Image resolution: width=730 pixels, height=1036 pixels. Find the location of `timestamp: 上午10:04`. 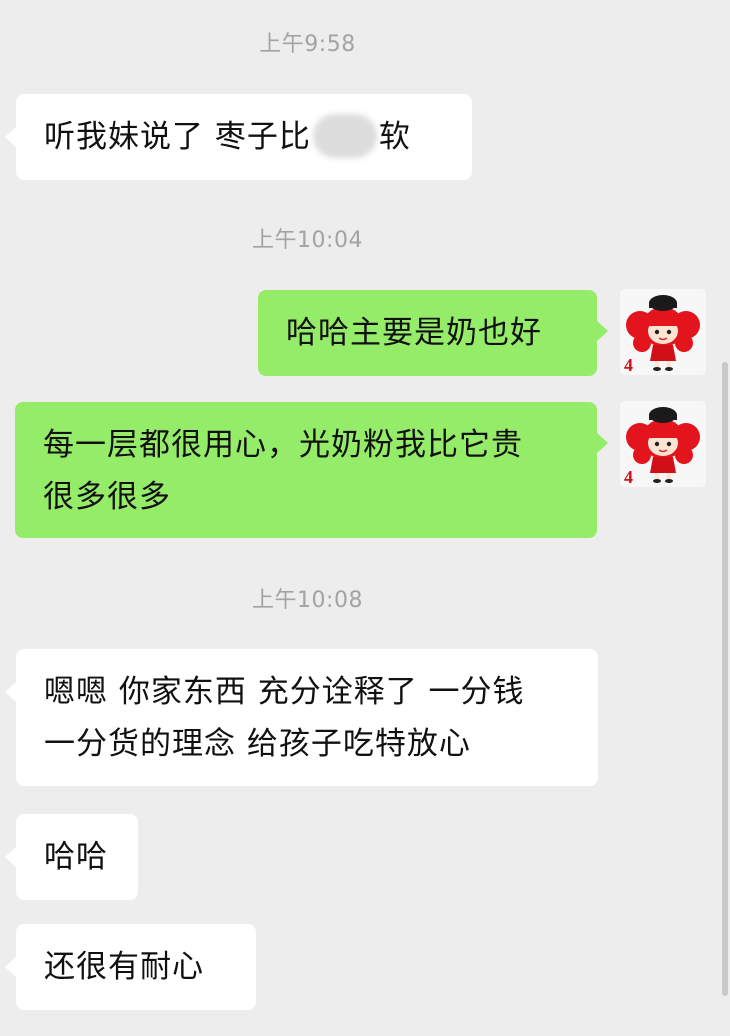

timestamp: 上午10:04 is located at coordinates (307, 240).